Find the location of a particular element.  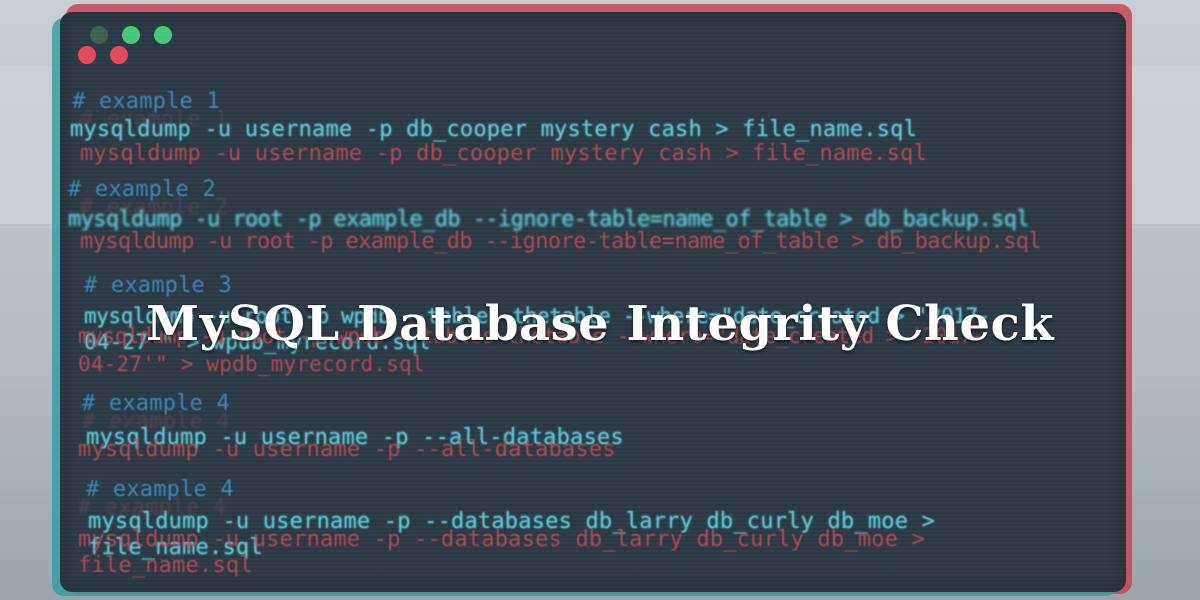

command-example-3-line2-ghost: 04-27'" > wpdb_myrecord.sql is located at coordinates (251, 364).